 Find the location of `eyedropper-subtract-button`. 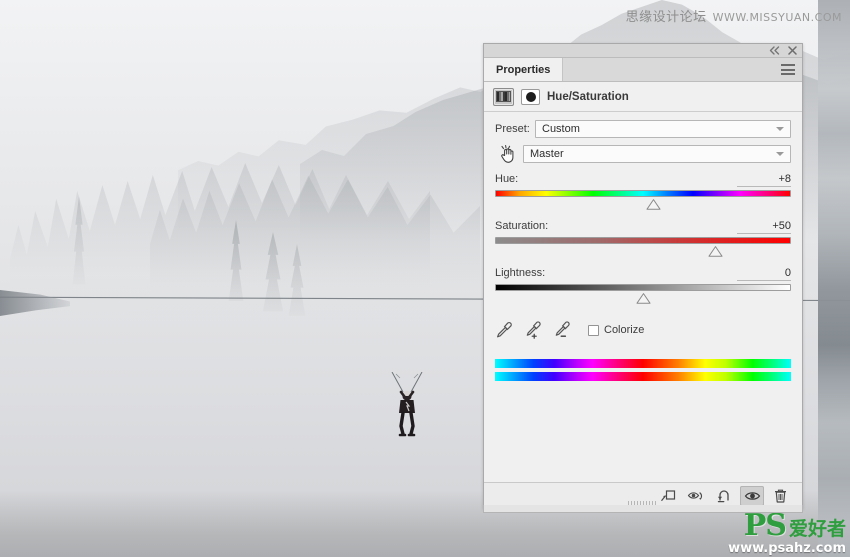

eyedropper-subtract-button is located at coordinates (562, 330).